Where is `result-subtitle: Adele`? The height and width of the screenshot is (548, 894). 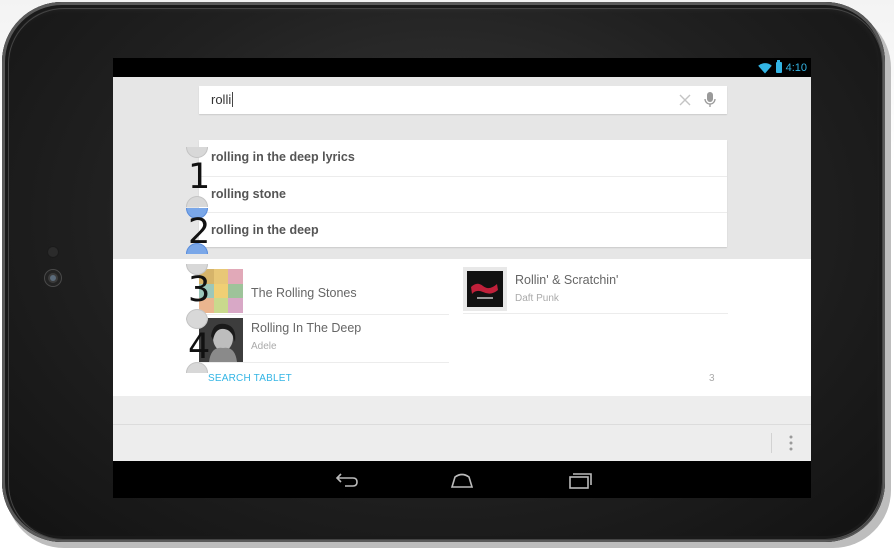
result-subtitle: Adele is located at coordinates (264, 346).